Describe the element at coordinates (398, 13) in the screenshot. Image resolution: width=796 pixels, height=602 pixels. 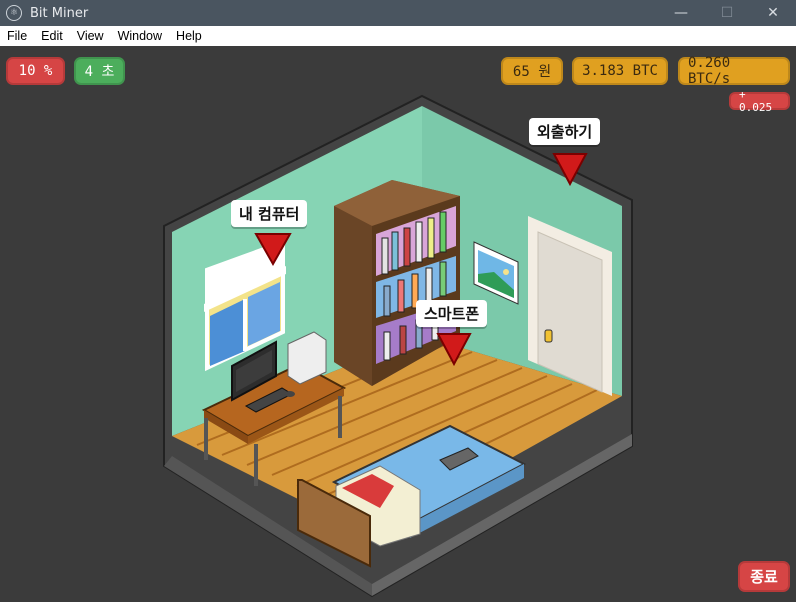
I see `title-bar: ⚛ Bit Miner — ☐ ✕` at that location.